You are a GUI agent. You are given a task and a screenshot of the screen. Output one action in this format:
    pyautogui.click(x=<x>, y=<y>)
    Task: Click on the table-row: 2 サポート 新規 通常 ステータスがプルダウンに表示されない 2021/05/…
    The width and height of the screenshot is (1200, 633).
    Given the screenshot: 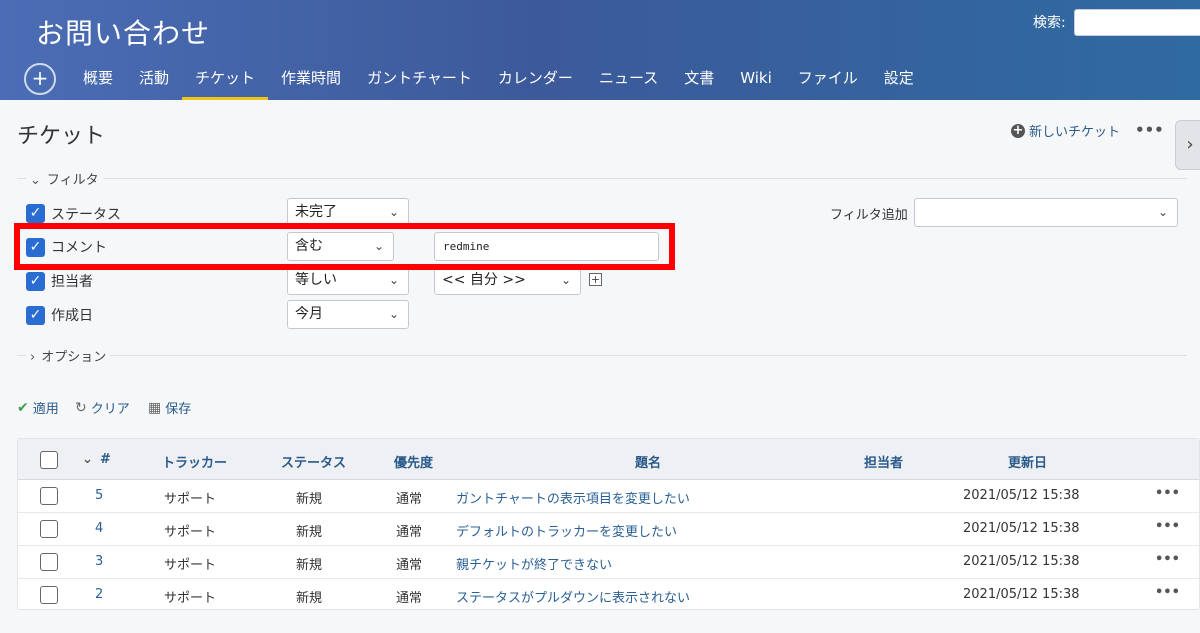 What is the action you would take?
    pyautogui.click(x=608, y=595)
    